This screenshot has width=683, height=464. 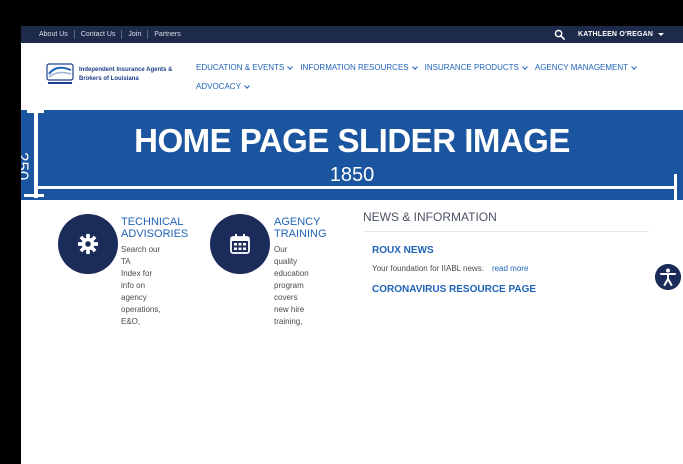 I want to click on feature-title-line: TECHNICAL, so click(x=152, y=222).